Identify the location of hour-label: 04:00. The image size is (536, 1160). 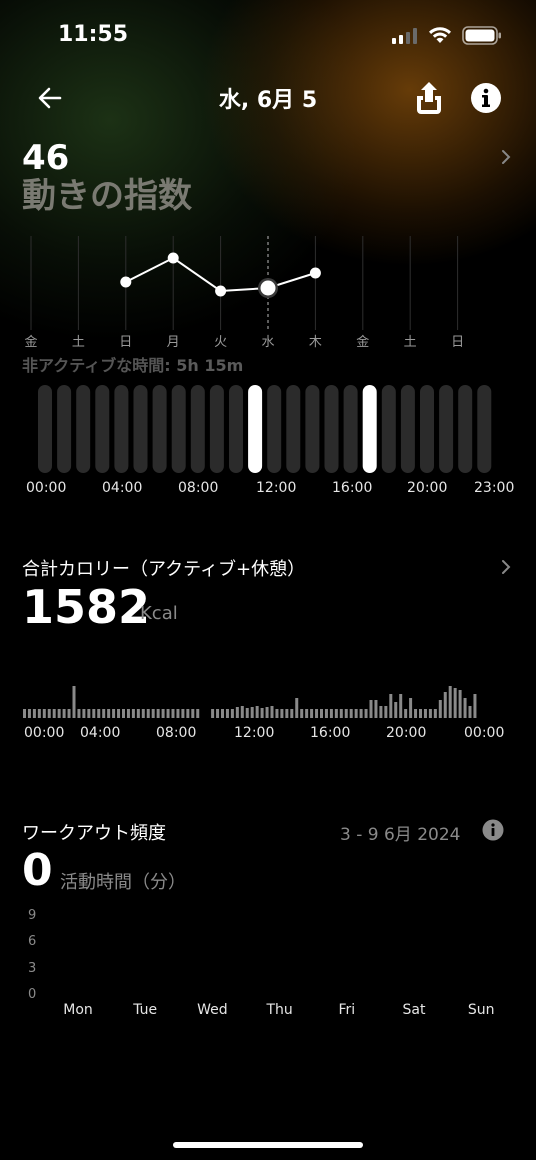
(122, 488).